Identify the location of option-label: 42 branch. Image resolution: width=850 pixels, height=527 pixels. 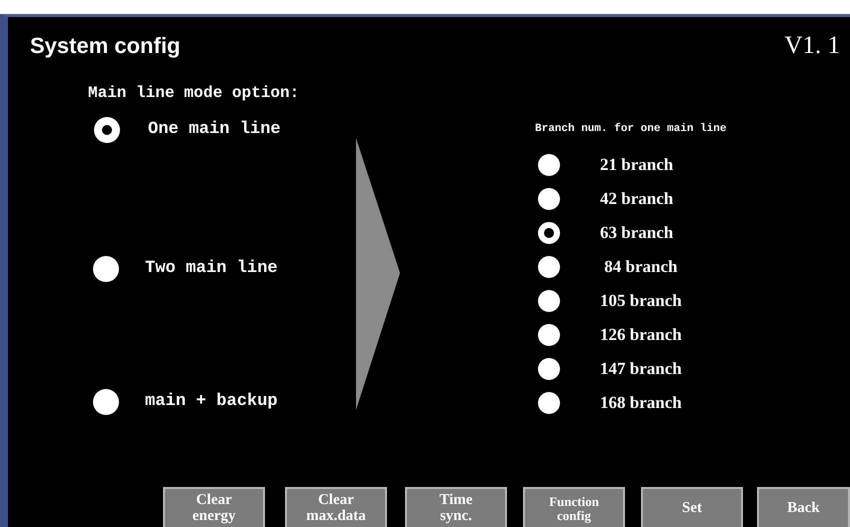
(637, 199).